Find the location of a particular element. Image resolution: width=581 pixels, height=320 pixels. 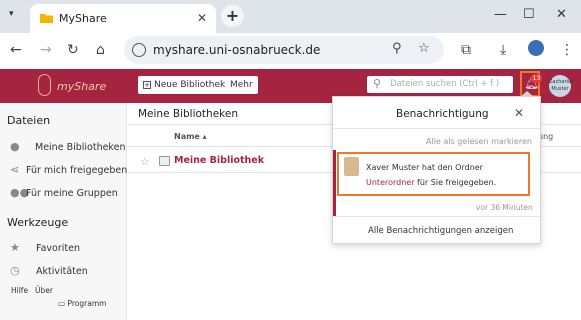

new-library-button: + Neue Bibliothek is located at coordinates (184, 85).